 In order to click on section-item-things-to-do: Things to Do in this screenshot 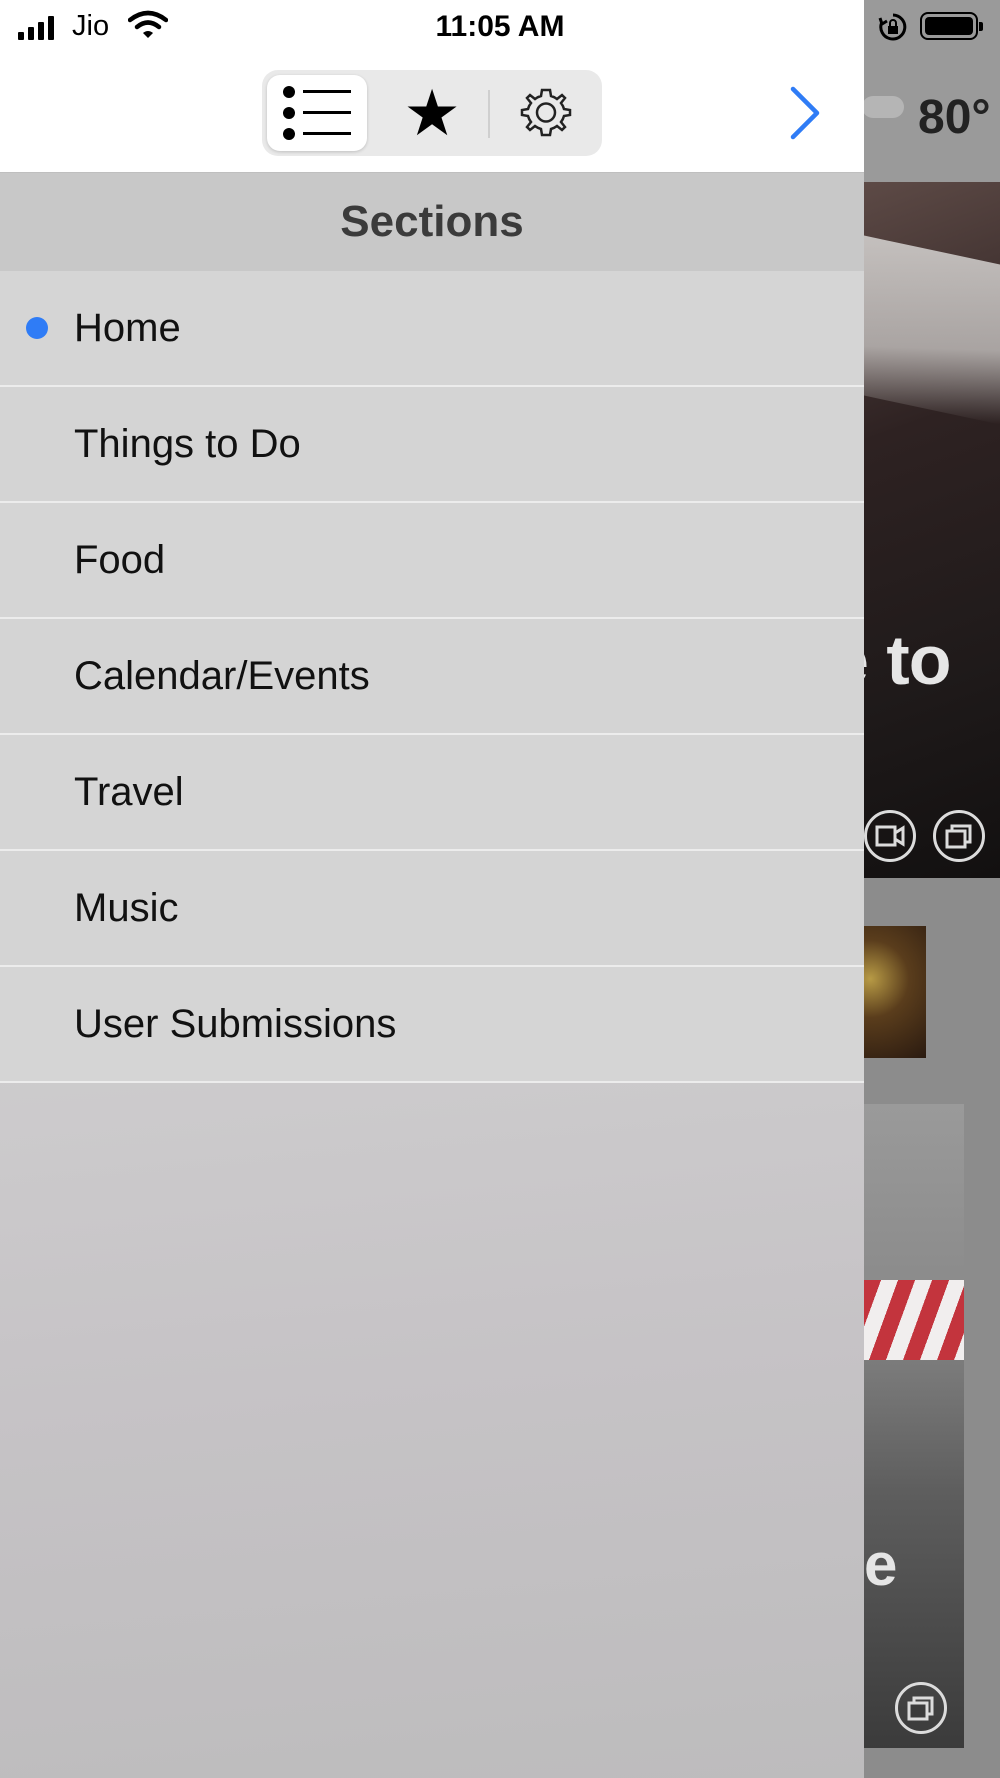, I will do `click(432, 445)`.